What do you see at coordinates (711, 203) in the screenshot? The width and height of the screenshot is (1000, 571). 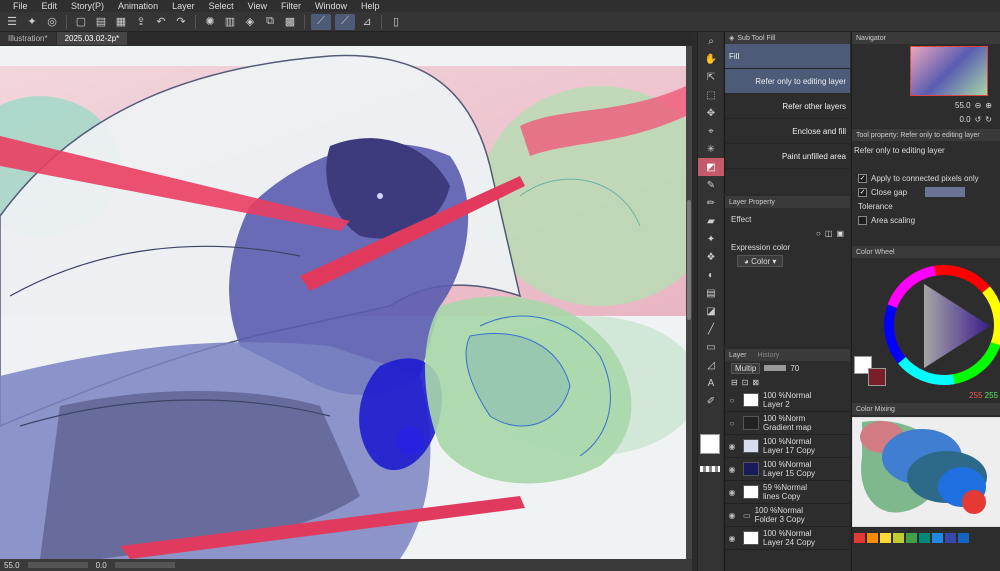 I see `pencil-tool-icon: ✏` at bounding box center [711, 203].